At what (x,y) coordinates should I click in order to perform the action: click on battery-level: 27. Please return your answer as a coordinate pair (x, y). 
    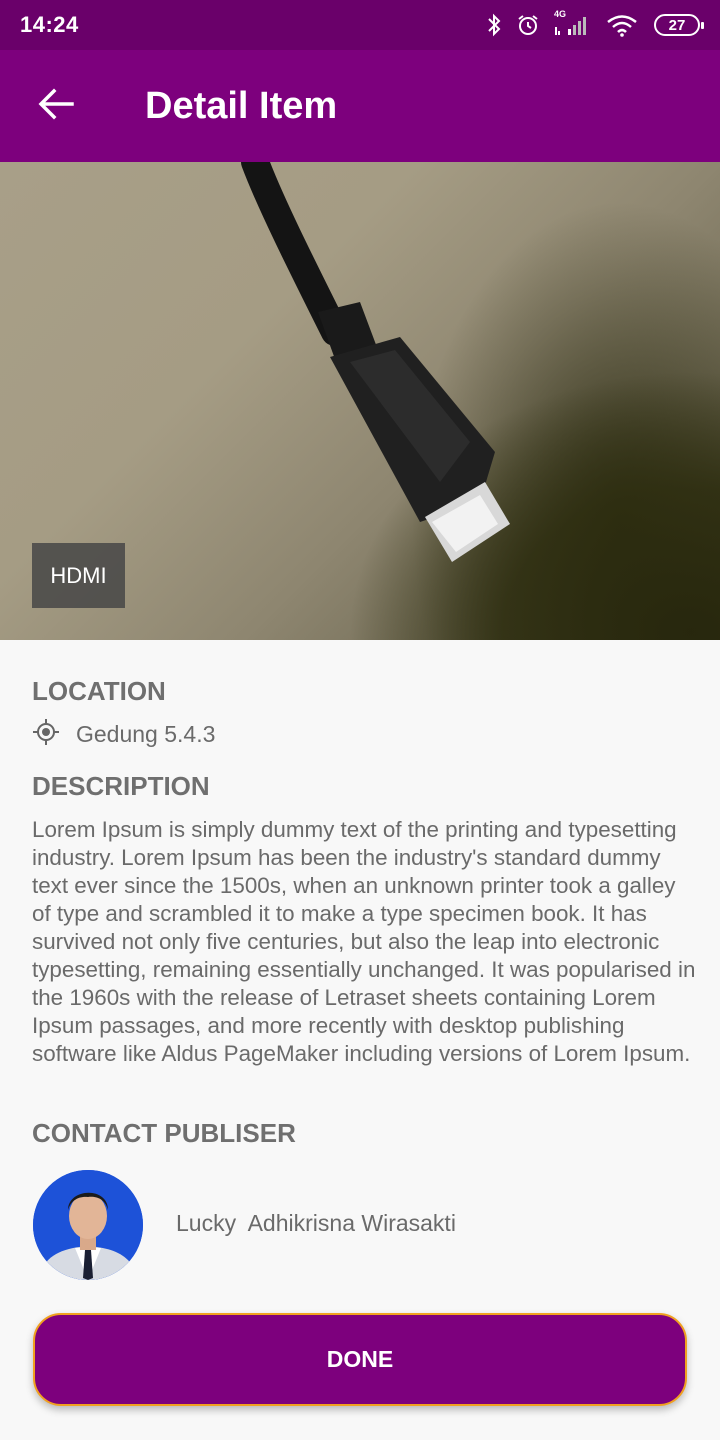
    Looking at the image, I should click on (677, 25).